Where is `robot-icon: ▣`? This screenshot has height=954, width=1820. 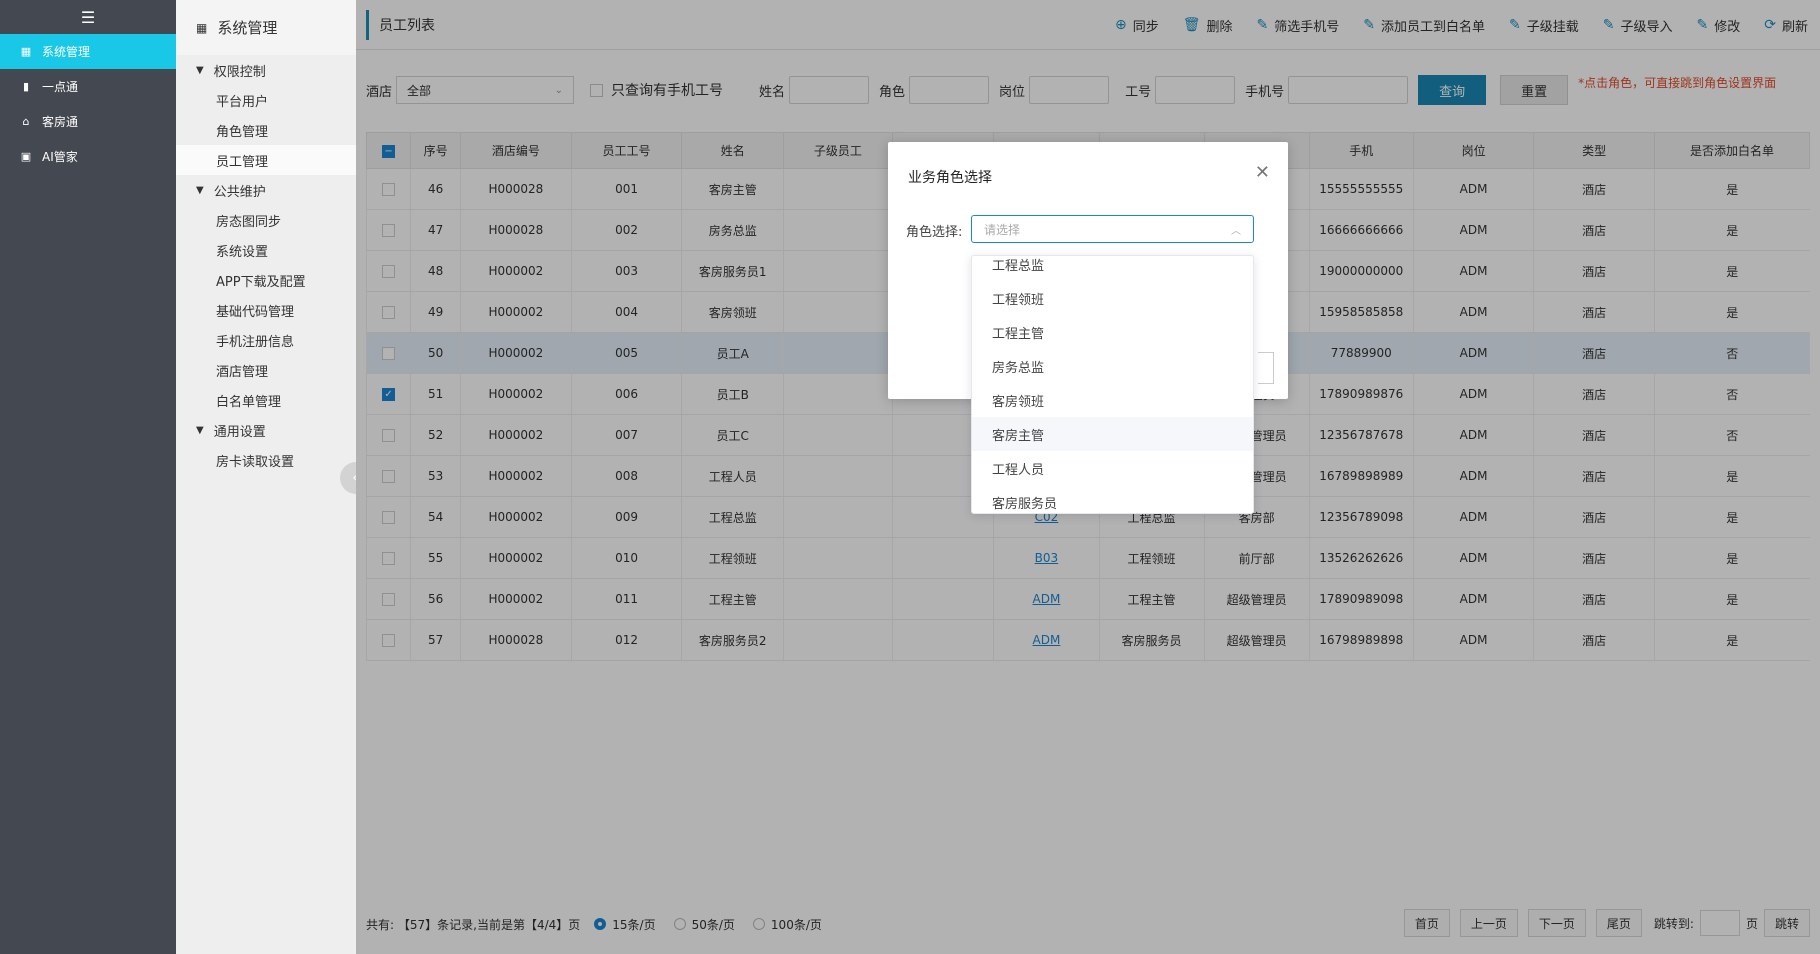 robot-icon: ▣ is located at coordinates (26, 156).